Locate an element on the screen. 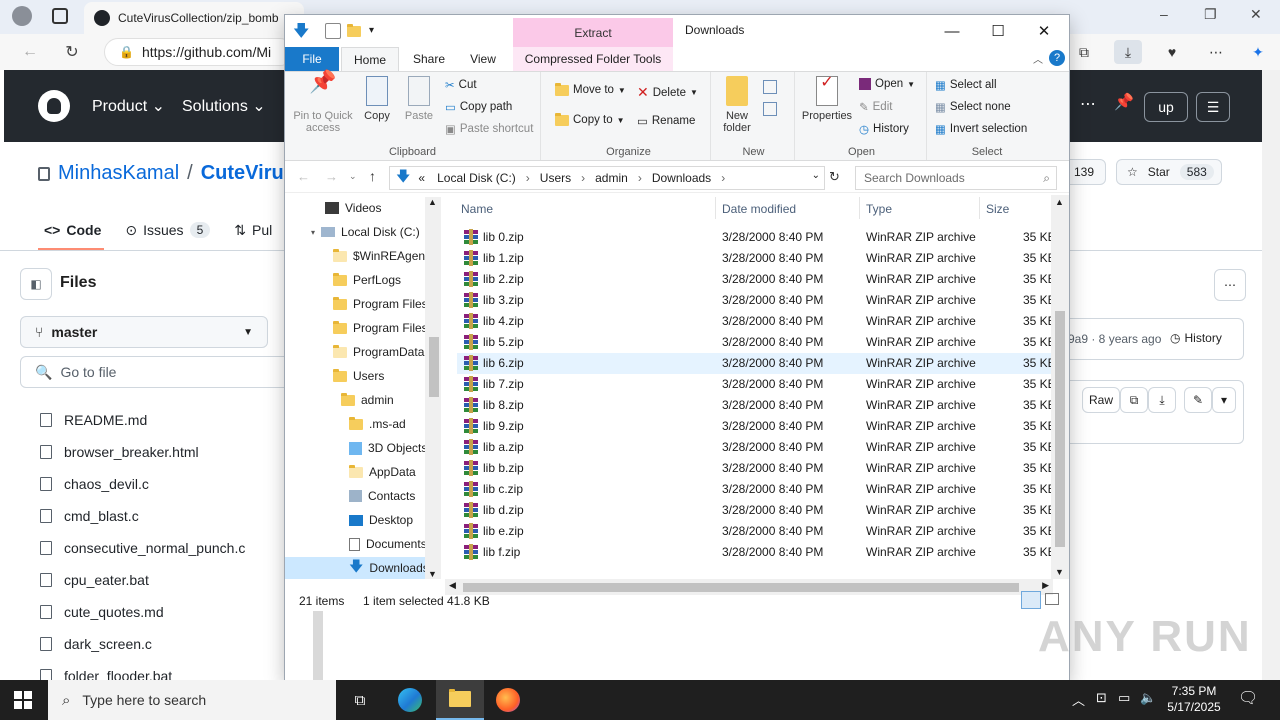 This screenshot has width=1280, height=720. breadcrumb-item: Downloads is located at coordinates (681, 178).